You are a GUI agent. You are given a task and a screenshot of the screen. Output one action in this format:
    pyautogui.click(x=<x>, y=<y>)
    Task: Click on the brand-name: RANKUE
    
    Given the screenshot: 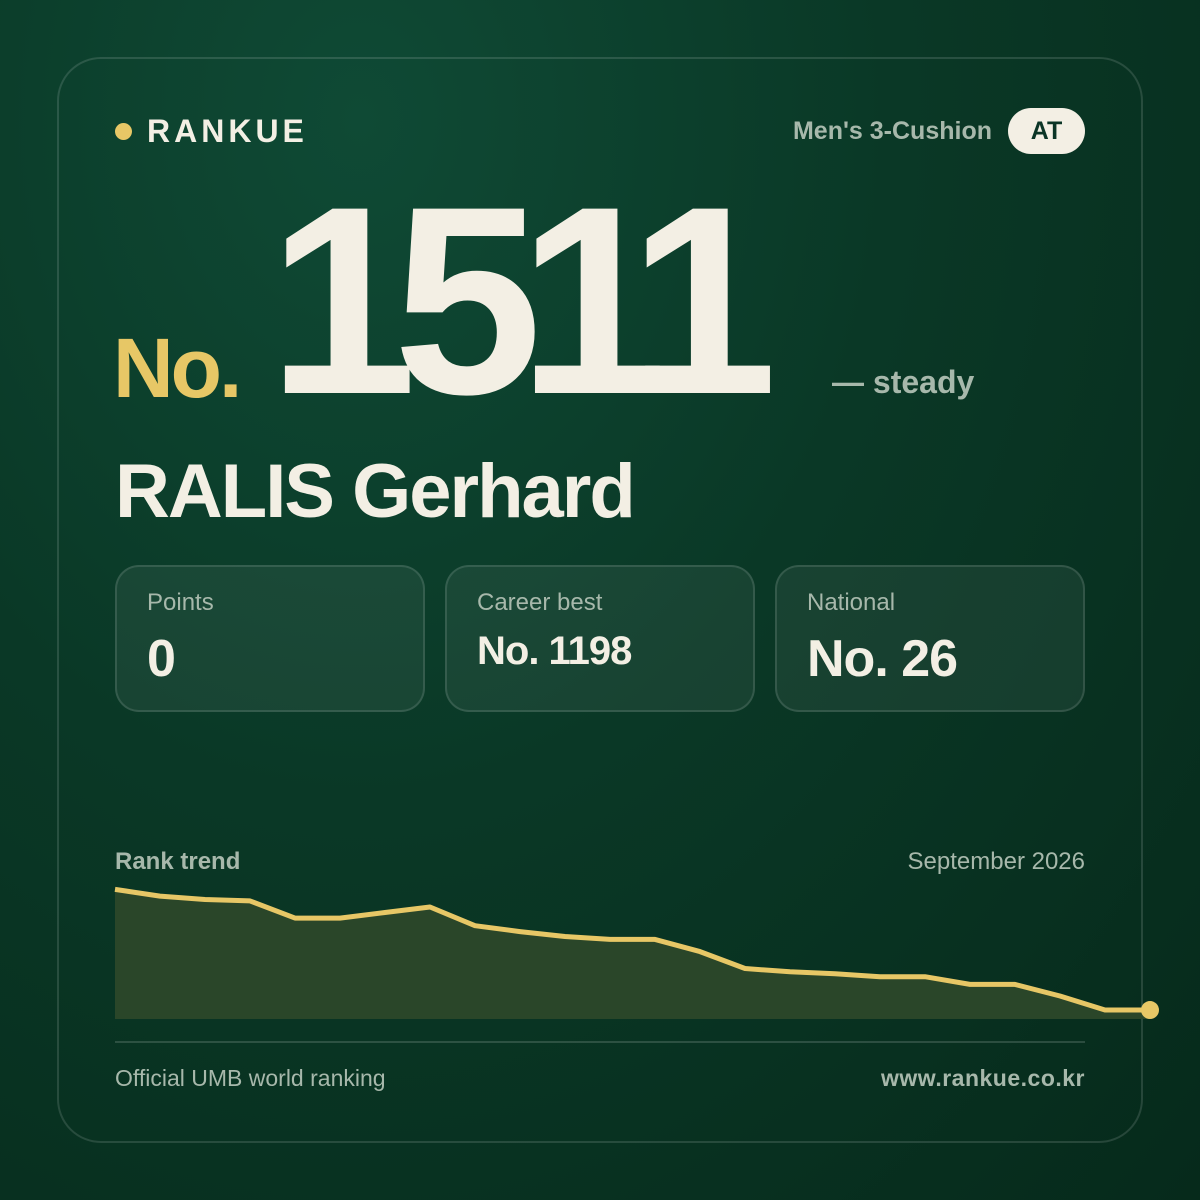 What is the action you would take?
    pyautogui.click(x=227, y=130)
    